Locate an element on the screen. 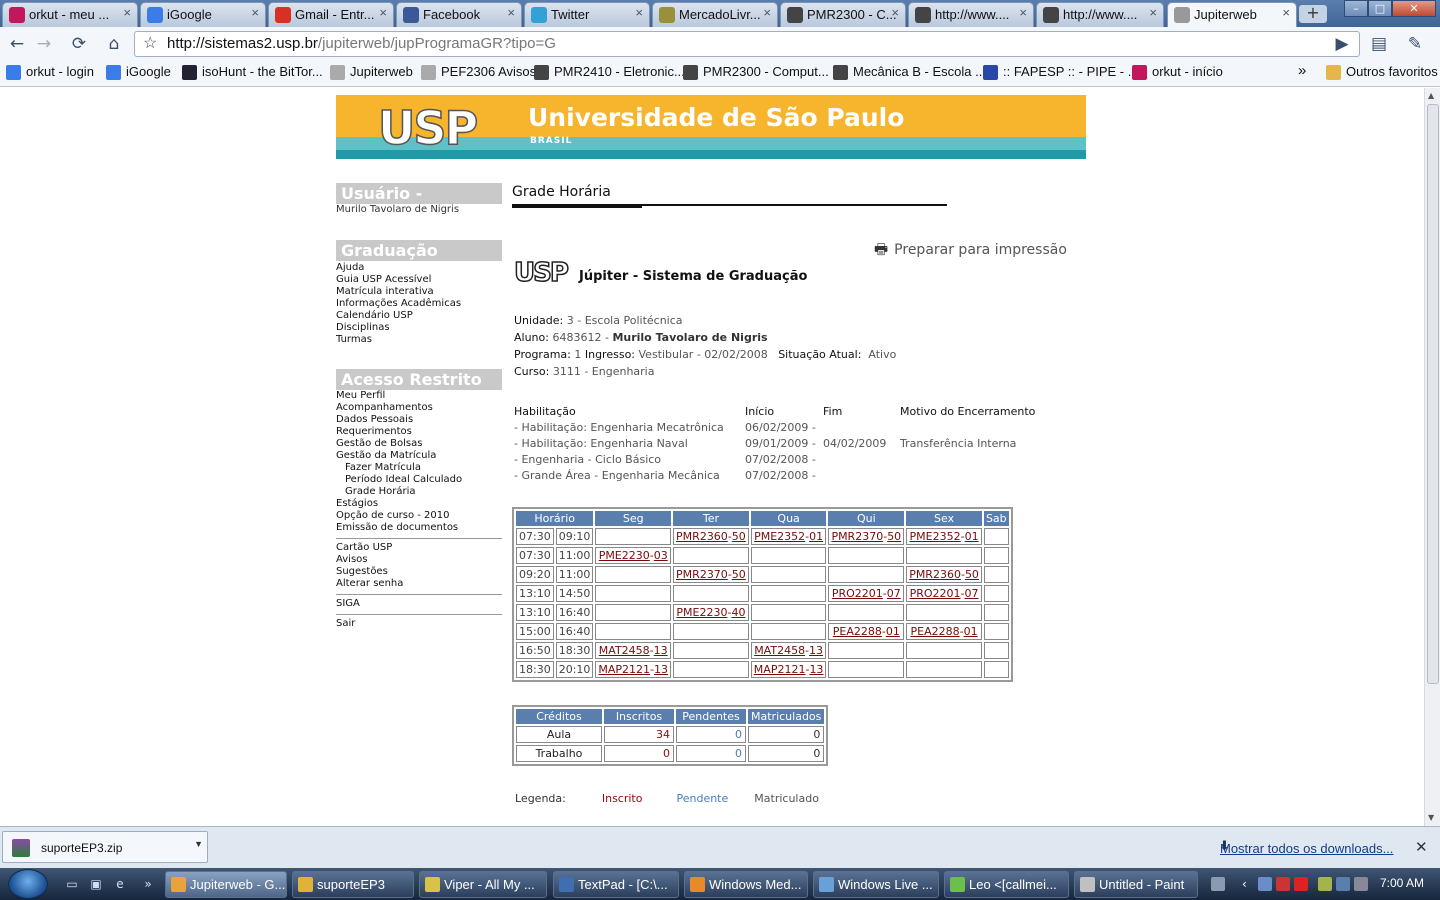 The width and height of the screenshot is (1440, 900). class-code-link: 07 is located at coordinates (894, 593).